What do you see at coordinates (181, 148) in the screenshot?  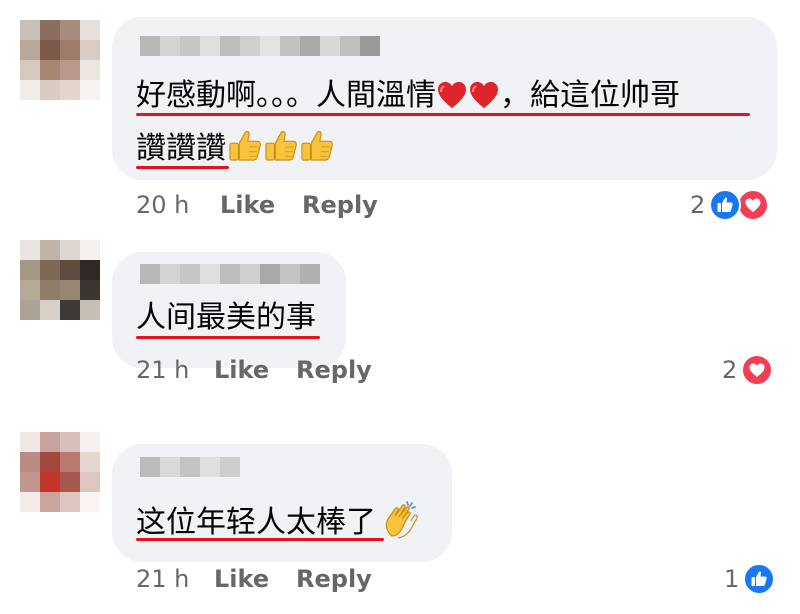 I see `comment-text-part: 讚讚讚` at bounding box center [181, 148].